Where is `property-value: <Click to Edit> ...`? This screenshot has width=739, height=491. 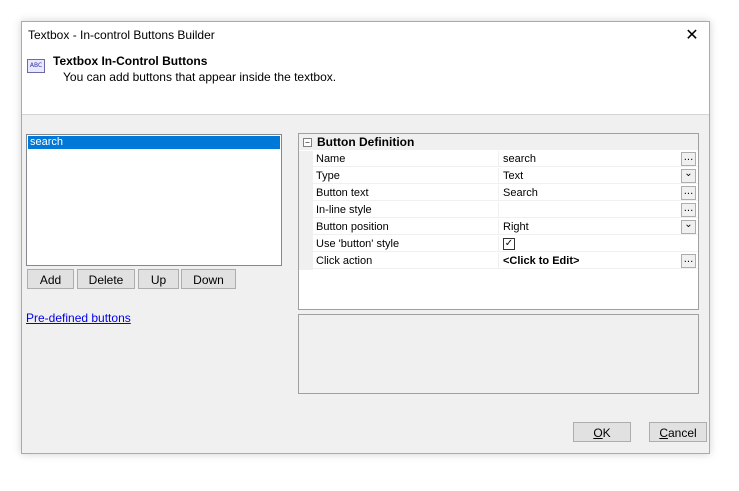 property-value: <Click to Edit> ... is located at coordinates (598, 261).